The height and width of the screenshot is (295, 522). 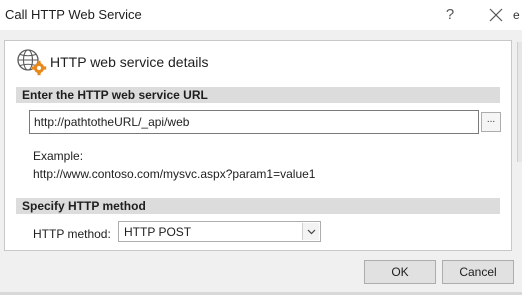 I want to click on window-title: Call HTTP Web Service, so click(x=73, y=14).